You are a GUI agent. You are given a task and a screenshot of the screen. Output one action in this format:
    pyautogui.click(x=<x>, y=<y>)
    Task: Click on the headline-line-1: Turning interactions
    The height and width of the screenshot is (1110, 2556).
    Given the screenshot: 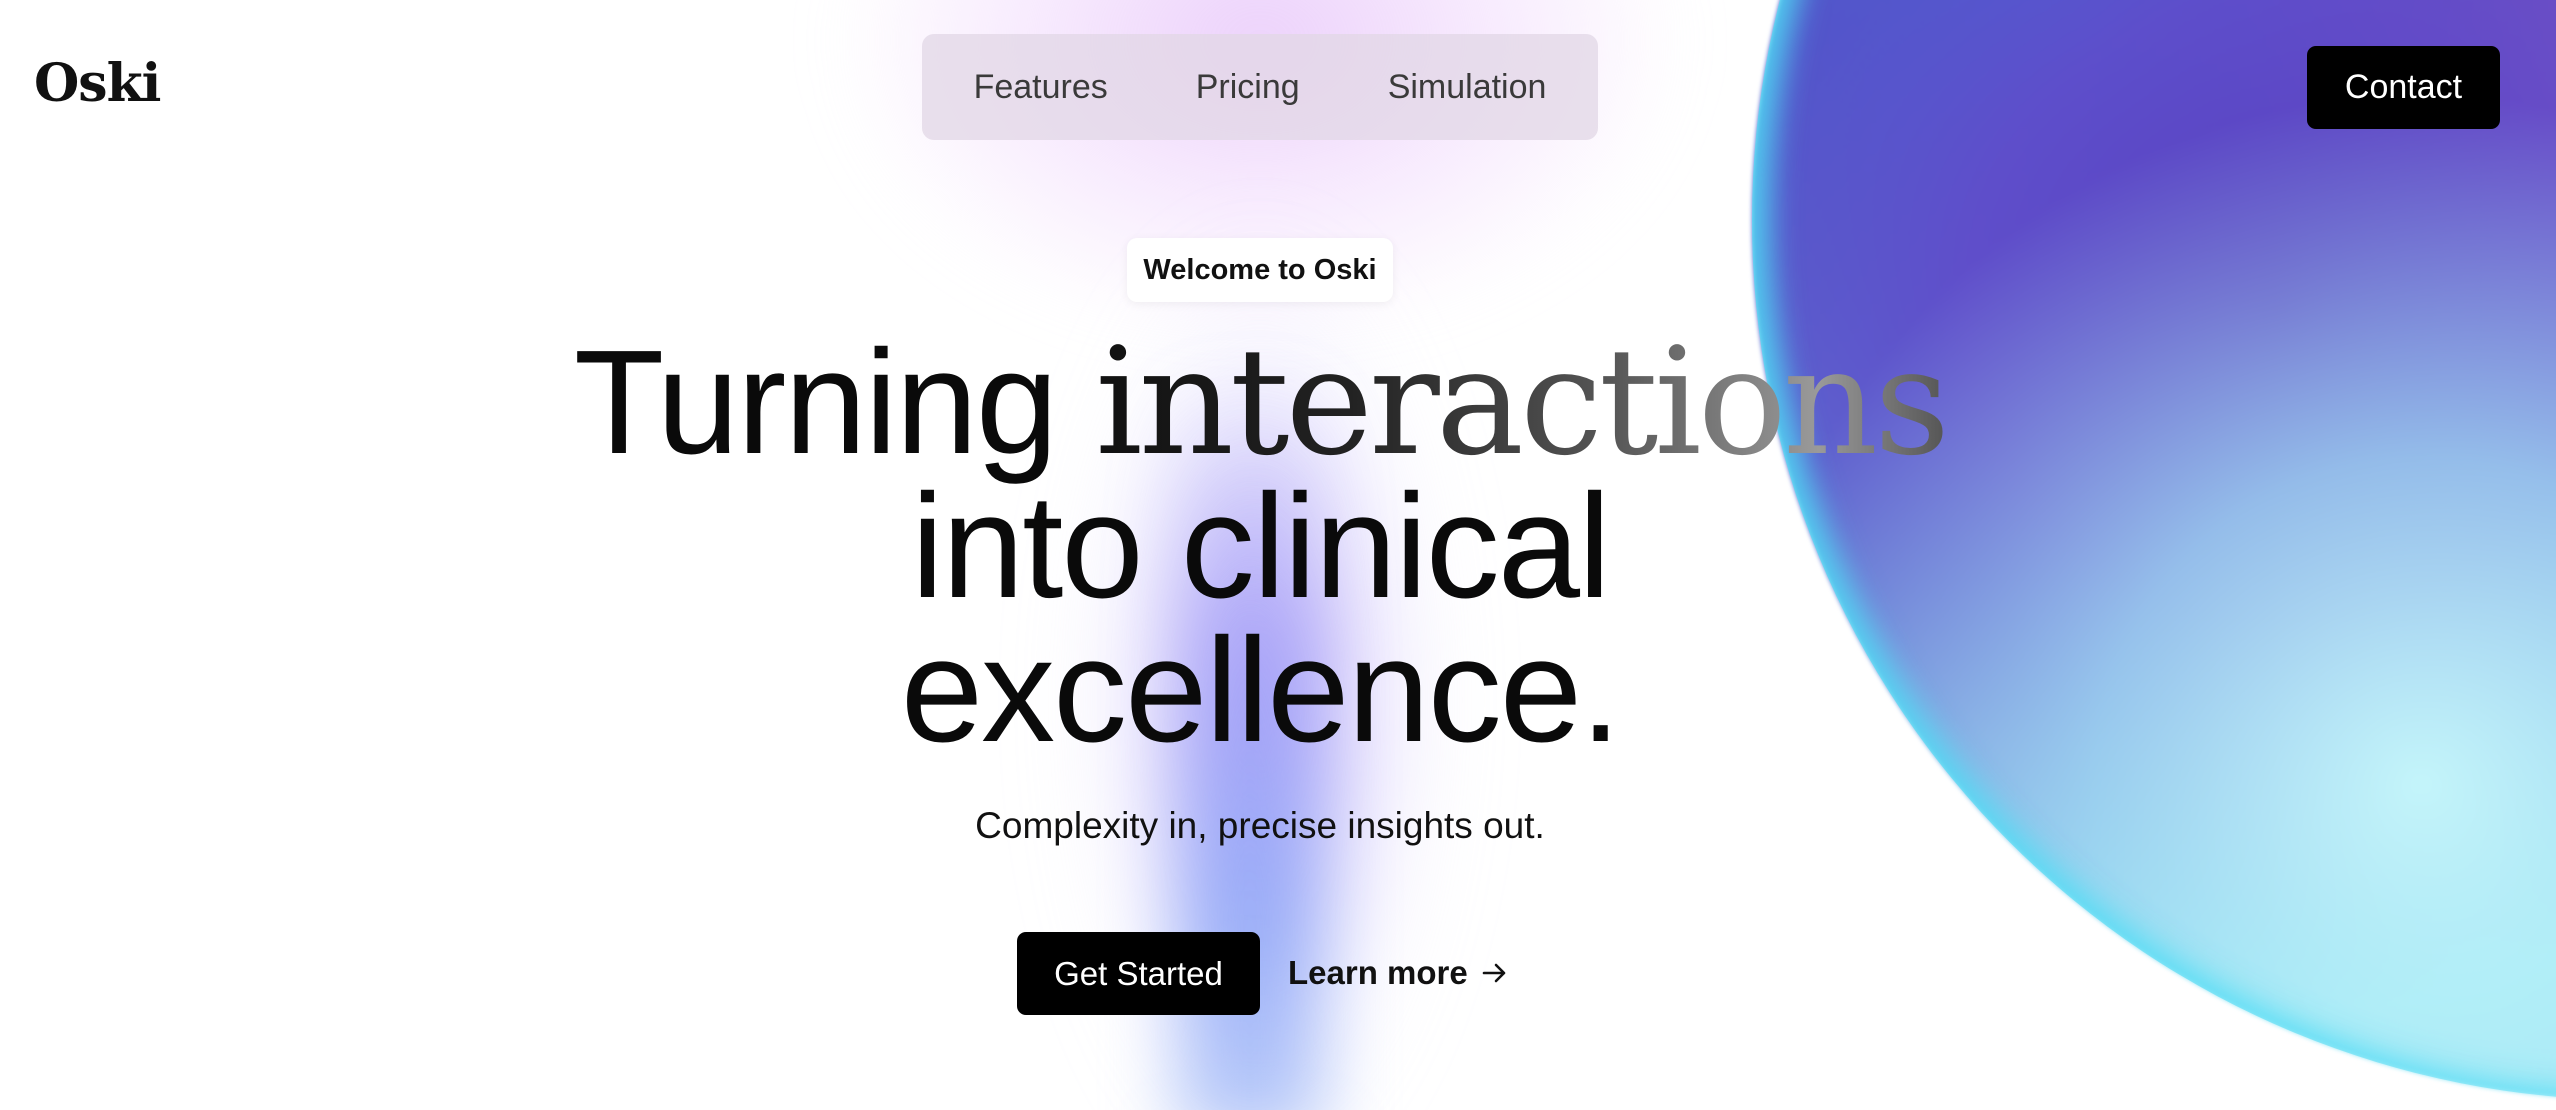 What is the action you would take?
    pyautogui.click(x=1260, y=402)
    